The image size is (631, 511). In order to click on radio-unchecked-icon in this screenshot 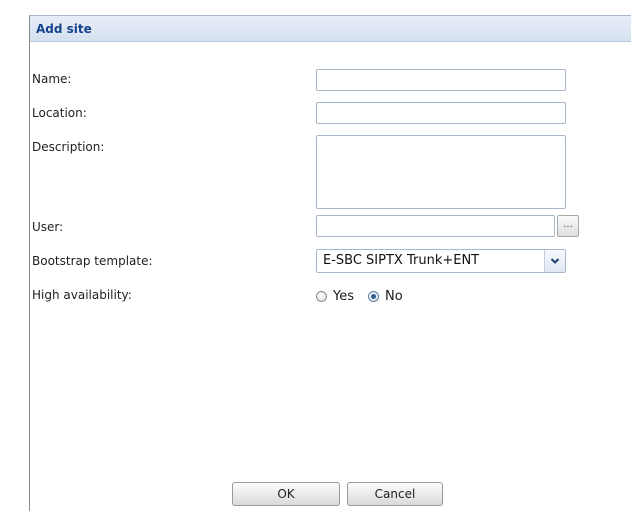, I will do `click(321, 296)`.